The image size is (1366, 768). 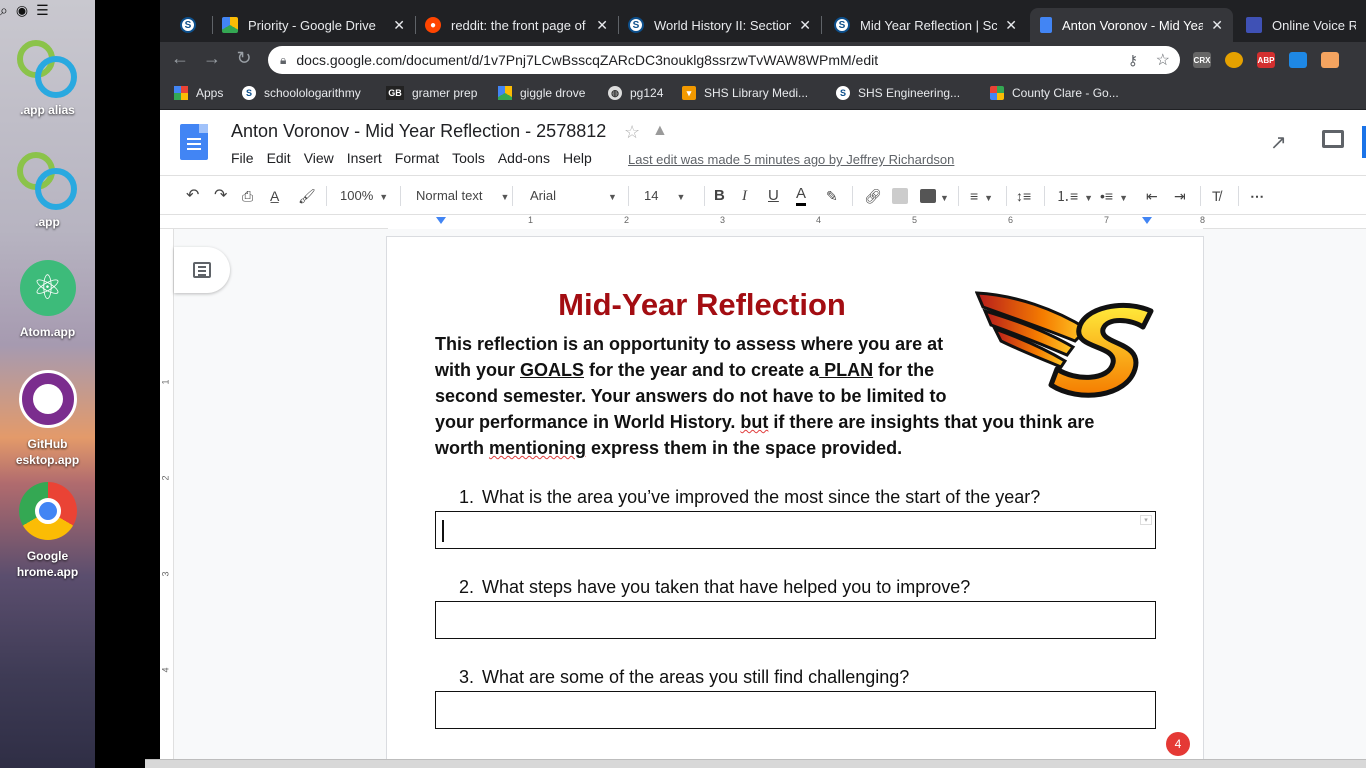 I want to click on increase-indent-icon: ⇥, so click(x=1180, y=196).